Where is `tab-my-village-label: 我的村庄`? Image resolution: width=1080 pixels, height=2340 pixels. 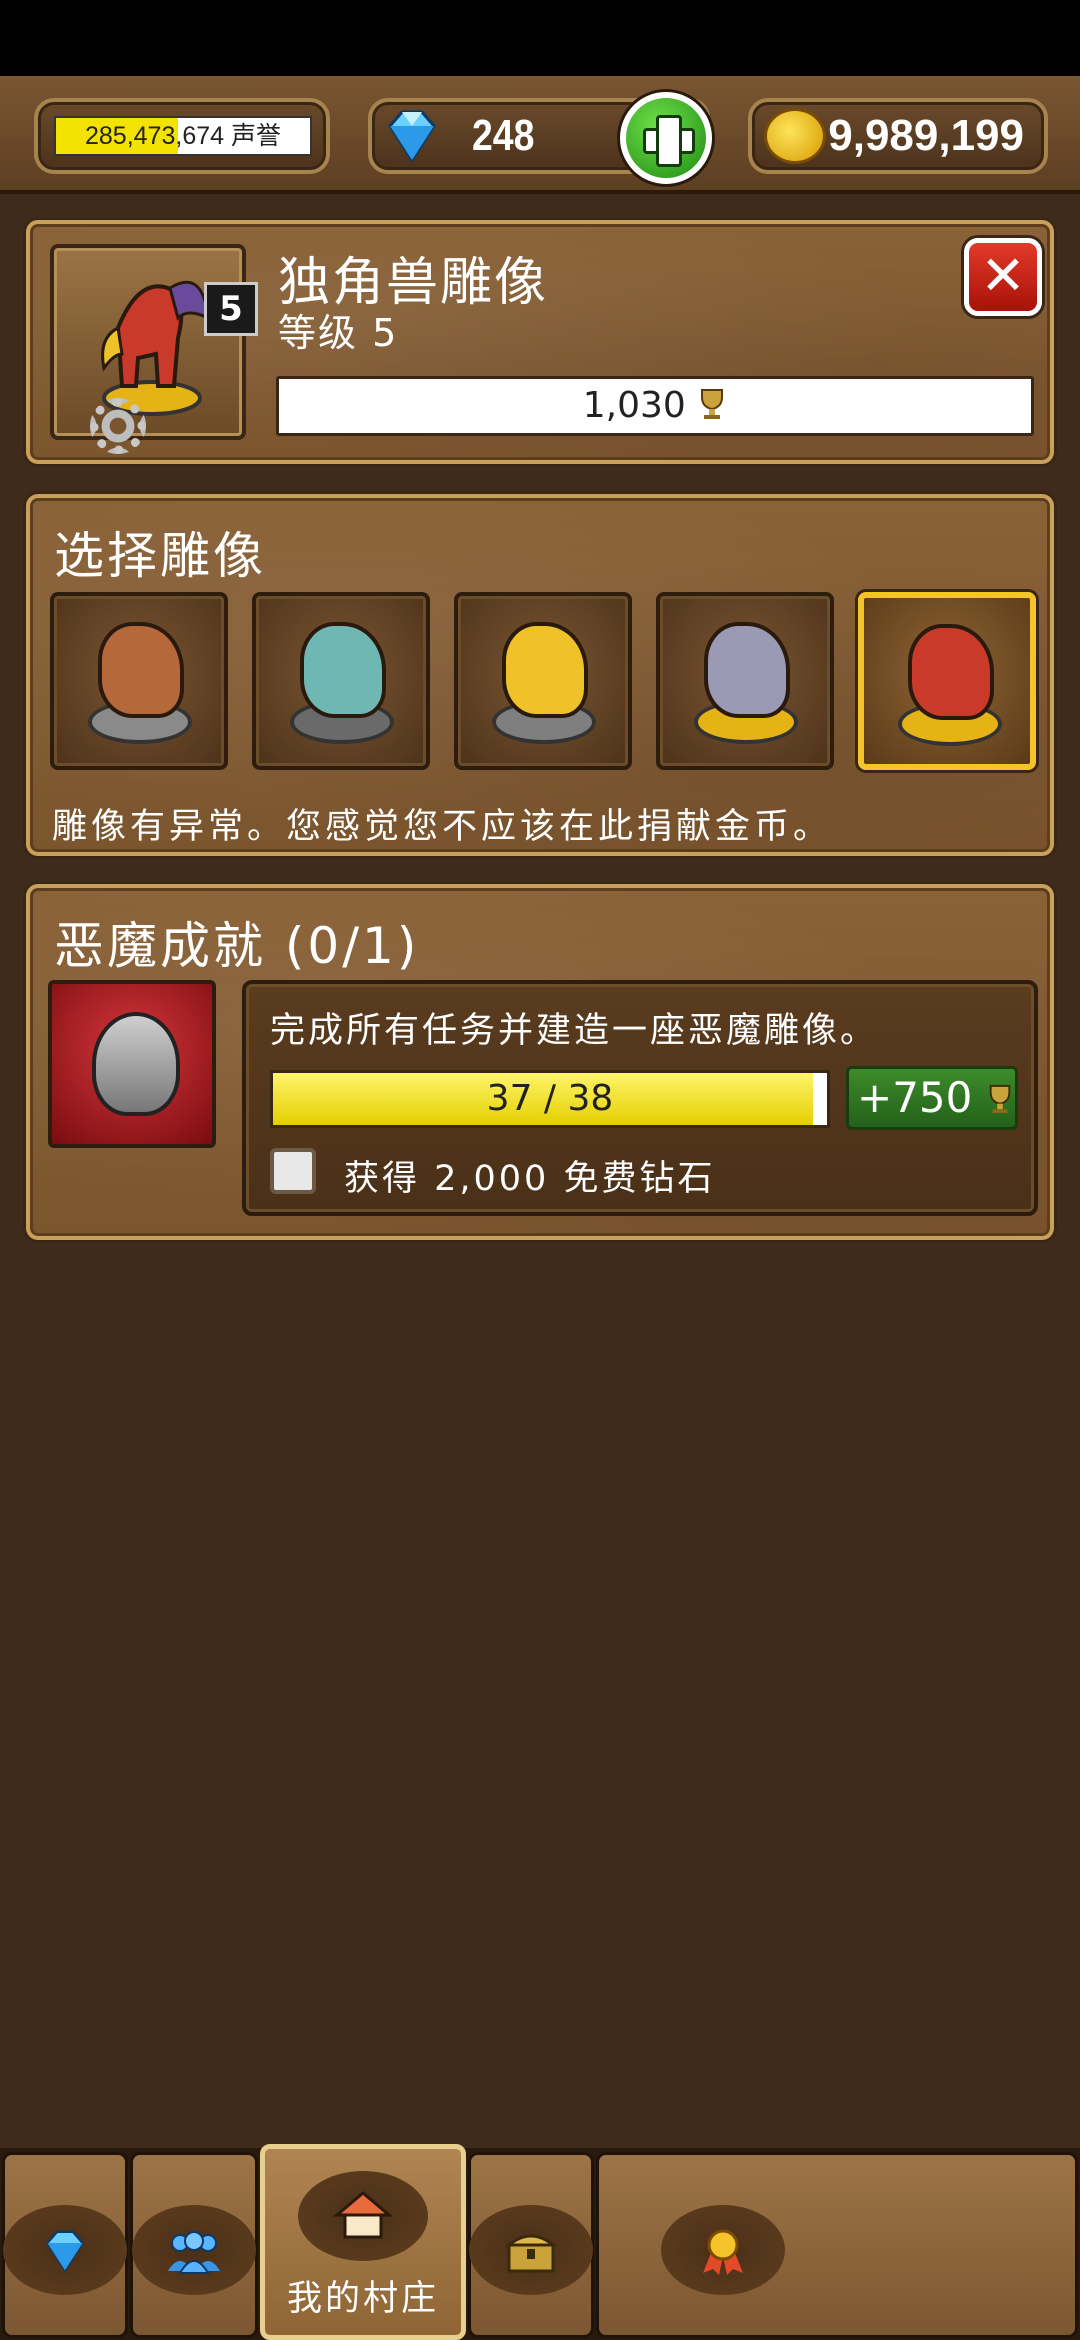
tab-my-village-label: 我的村庄 is located at coordinates (362, 2299).